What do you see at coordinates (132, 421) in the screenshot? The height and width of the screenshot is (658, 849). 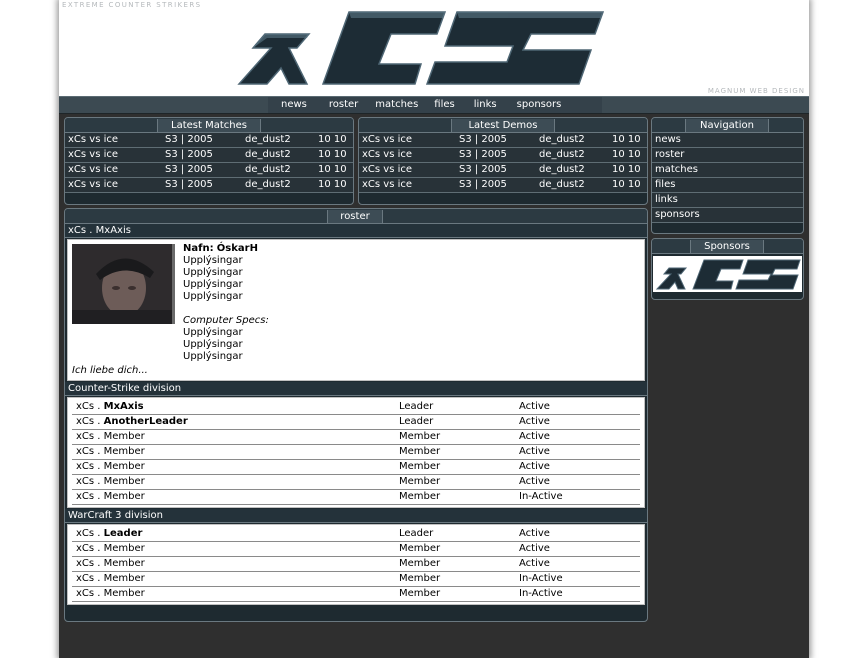 I see `member-name: xCs . AnotherLeader` at bounding box center [132, 421].